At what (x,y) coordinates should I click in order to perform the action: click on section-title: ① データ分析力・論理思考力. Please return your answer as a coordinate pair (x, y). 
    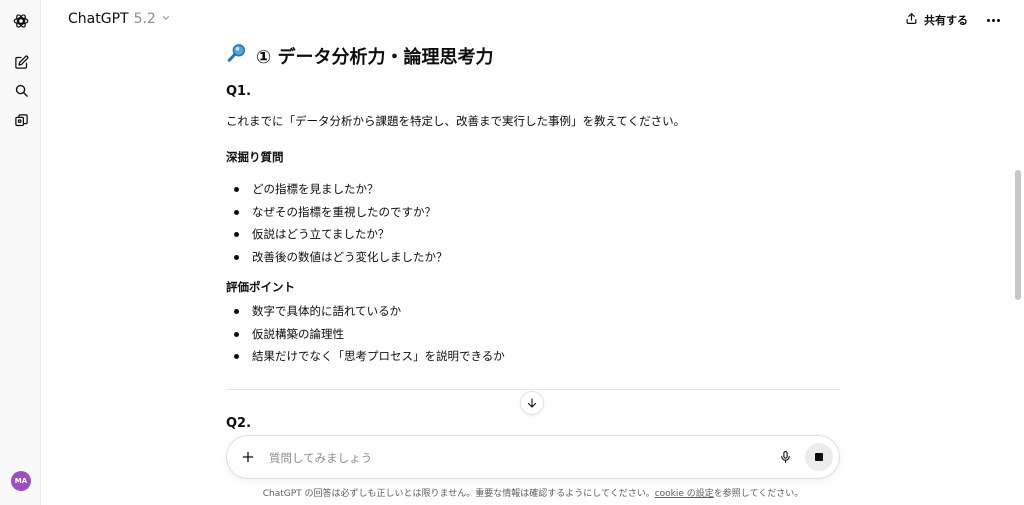
    Looking at the image, I should click on (360, 55).